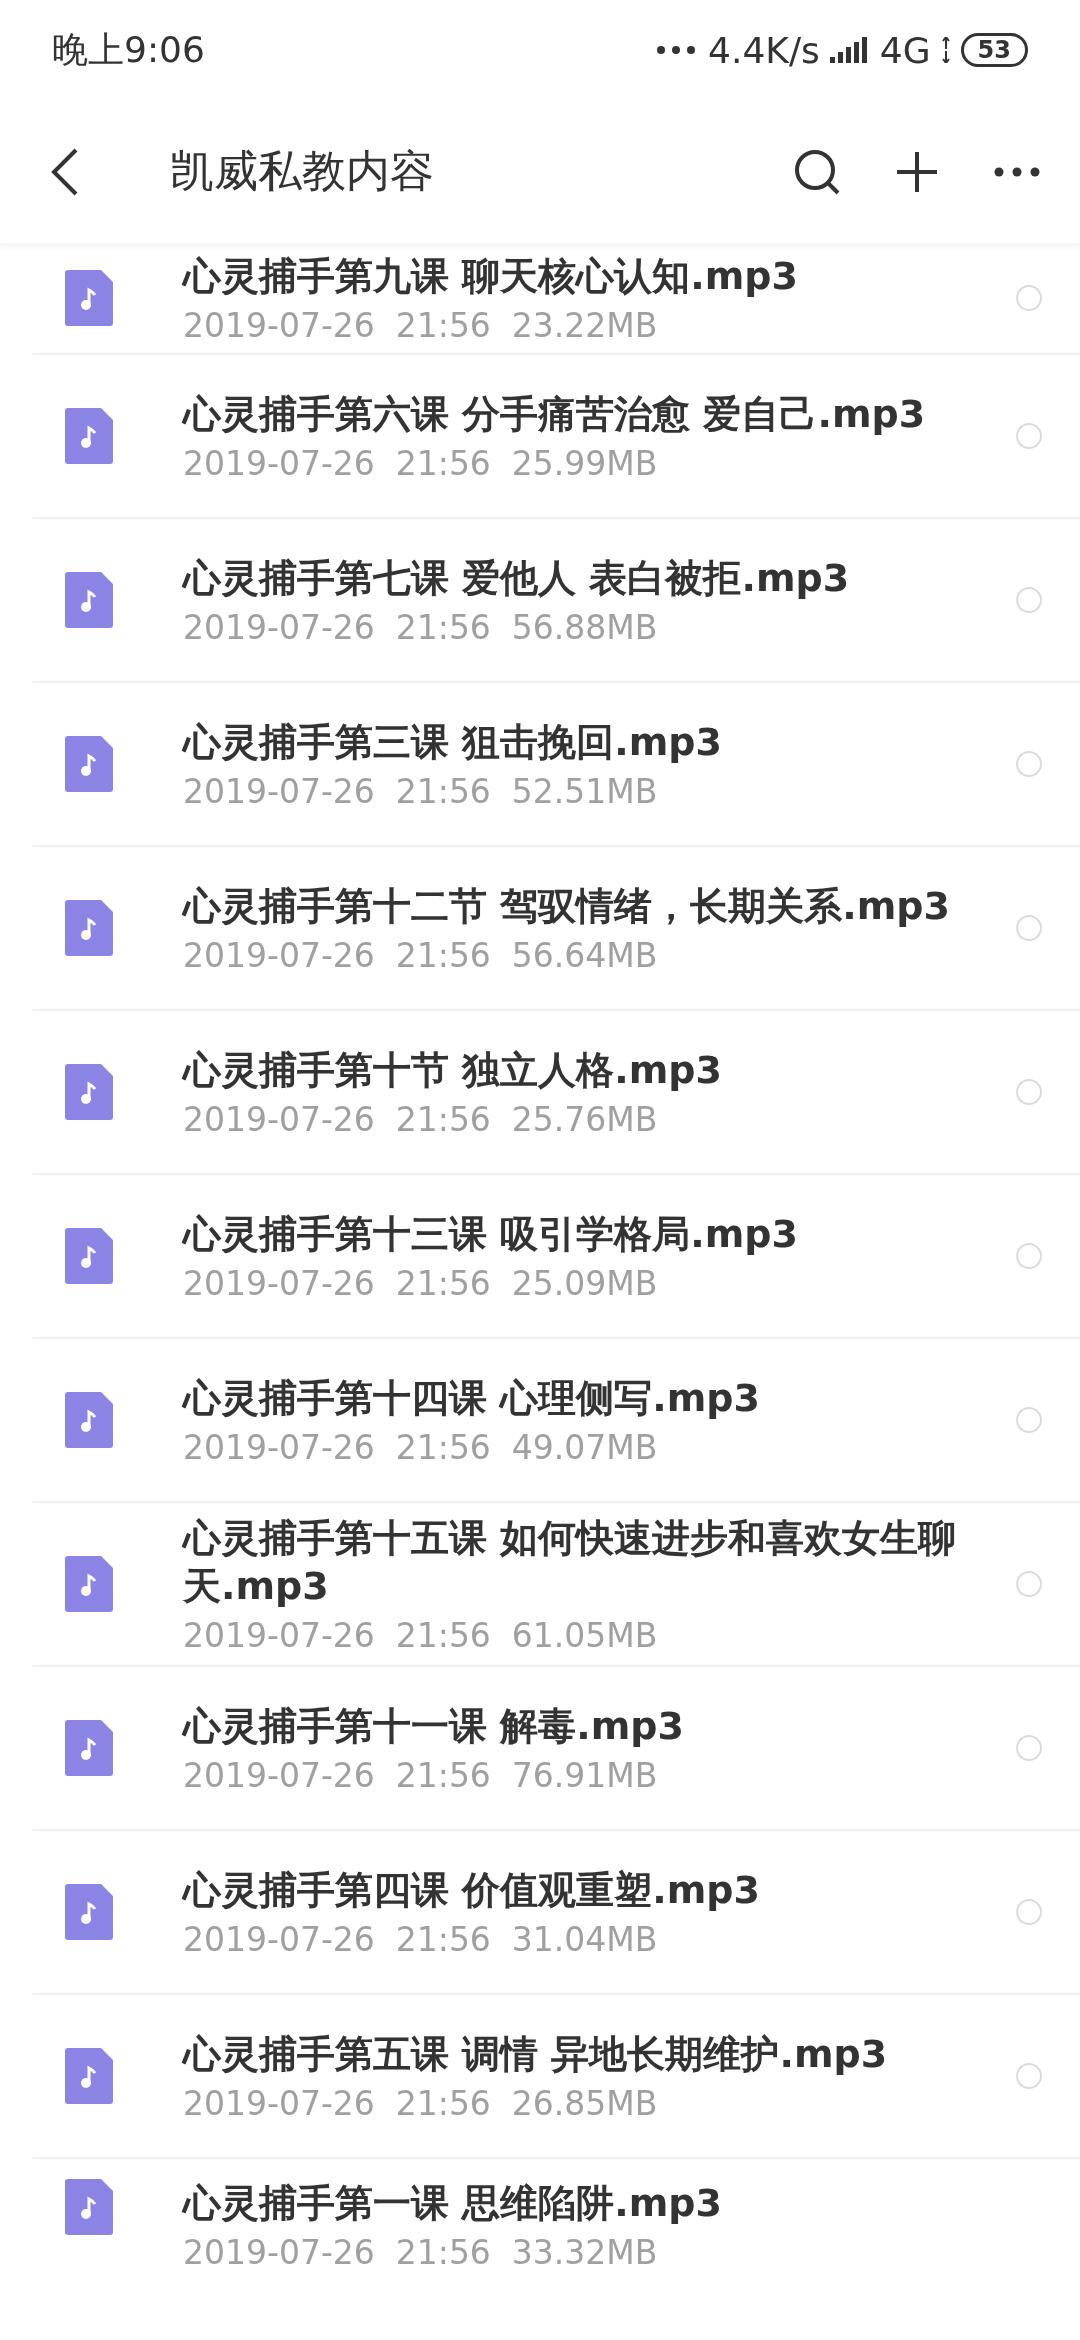 This screenshot has width=1080, height=2340. What do you see at coordinates (65, 171) in the screenshot?
I see `back-icon` at bounding box center [65, 171].